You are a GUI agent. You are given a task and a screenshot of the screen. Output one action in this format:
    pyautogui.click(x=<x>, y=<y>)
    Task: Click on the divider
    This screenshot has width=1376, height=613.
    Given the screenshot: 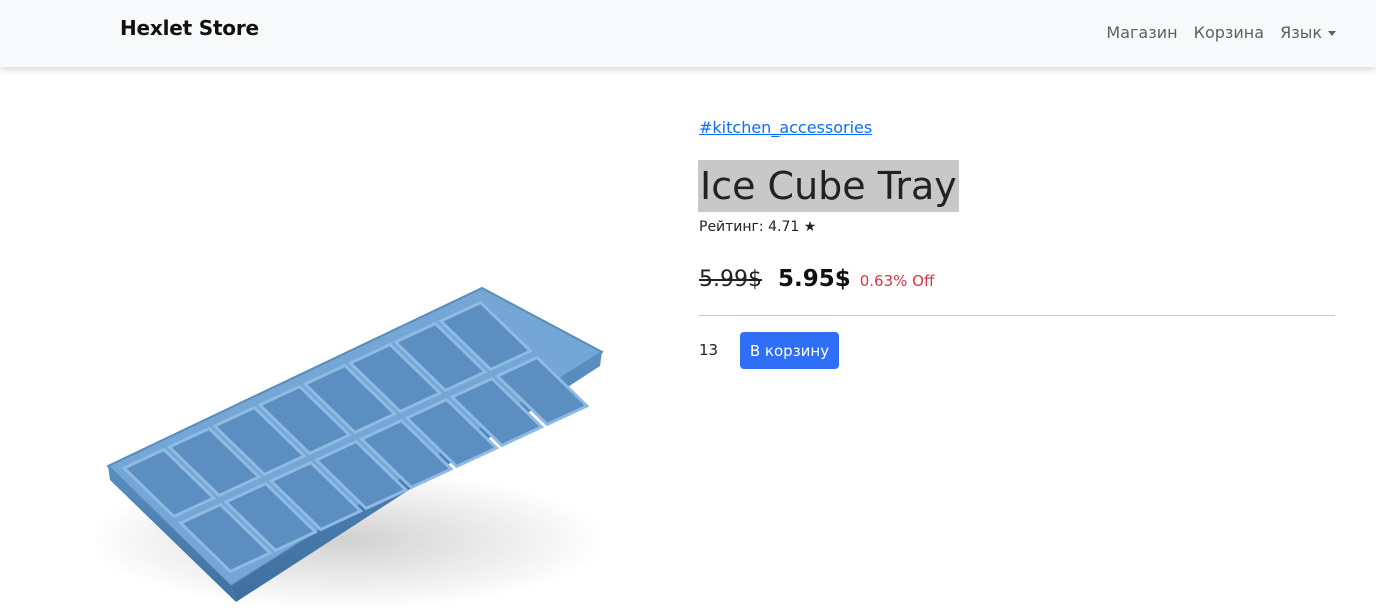 What is the action you would take?
    pyautogui.click(x=1017, y=315)
    